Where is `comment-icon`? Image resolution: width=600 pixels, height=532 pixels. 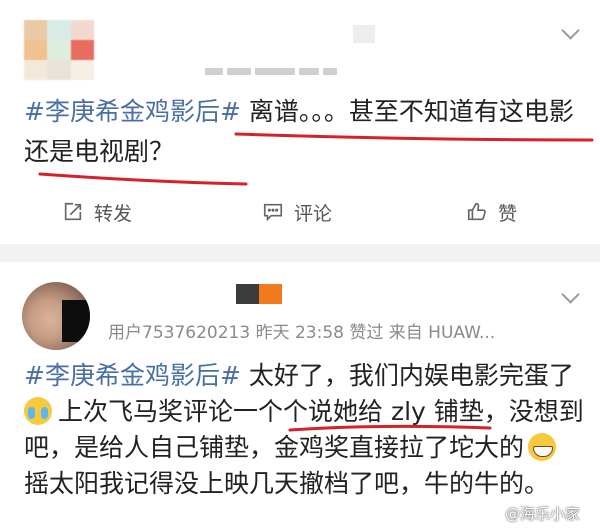 comment-icon is located at coordinates (273, 212).